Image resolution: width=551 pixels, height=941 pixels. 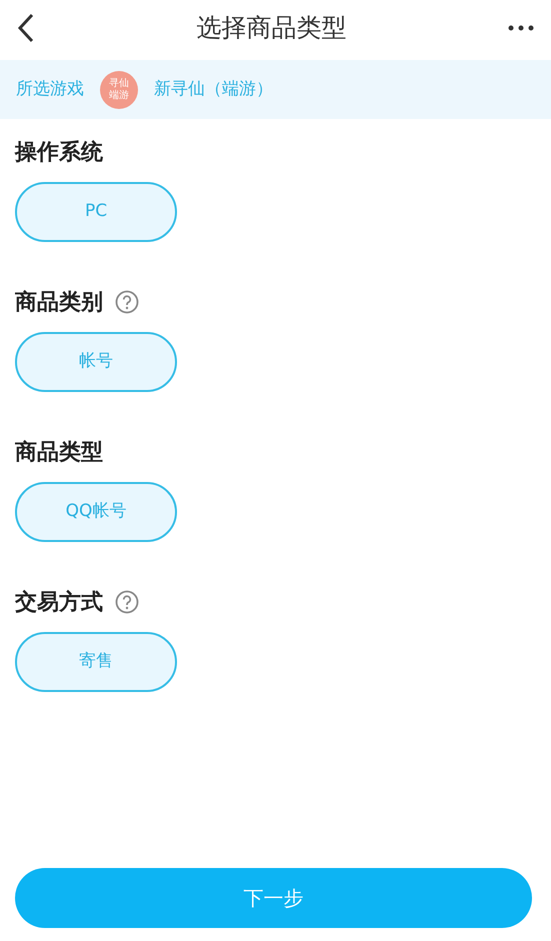 What do you see at coordinates (521, 28) in the screenshot?
I see `more-icon` at bounding box center [521, 28].